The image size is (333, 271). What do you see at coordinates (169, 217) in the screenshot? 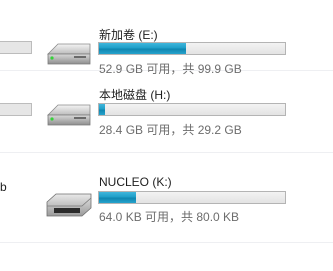
I see `drive-free-space: 64.0 KB 可用，共 80.0 KB` at bounding box center [169, 217].